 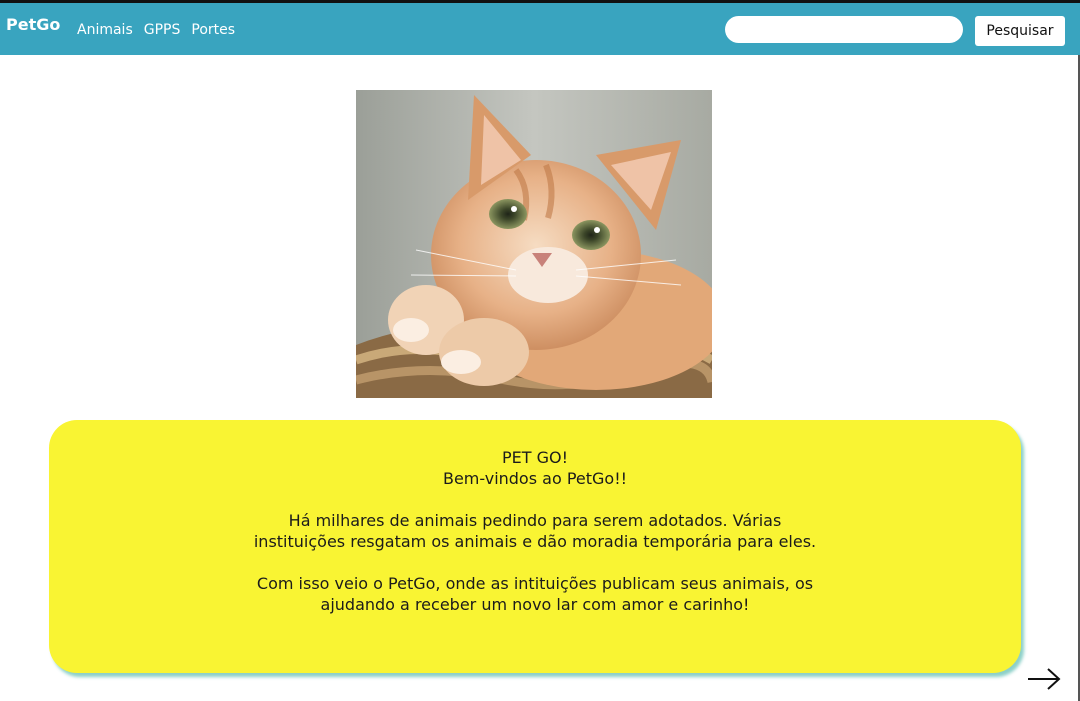 I want to click on nav-link-gpps: GPPS, so click(x=162, y=30).